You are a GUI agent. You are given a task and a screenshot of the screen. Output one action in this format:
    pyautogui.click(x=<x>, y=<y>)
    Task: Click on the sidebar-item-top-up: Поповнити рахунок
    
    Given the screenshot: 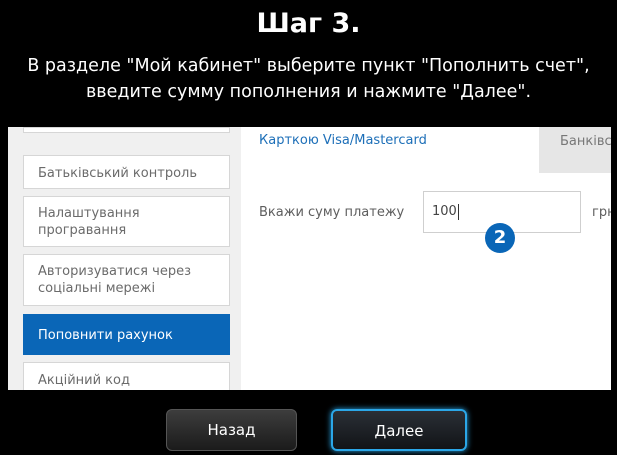 What is the action you would take?
    pyautogui.click(x=126, y=334)
    